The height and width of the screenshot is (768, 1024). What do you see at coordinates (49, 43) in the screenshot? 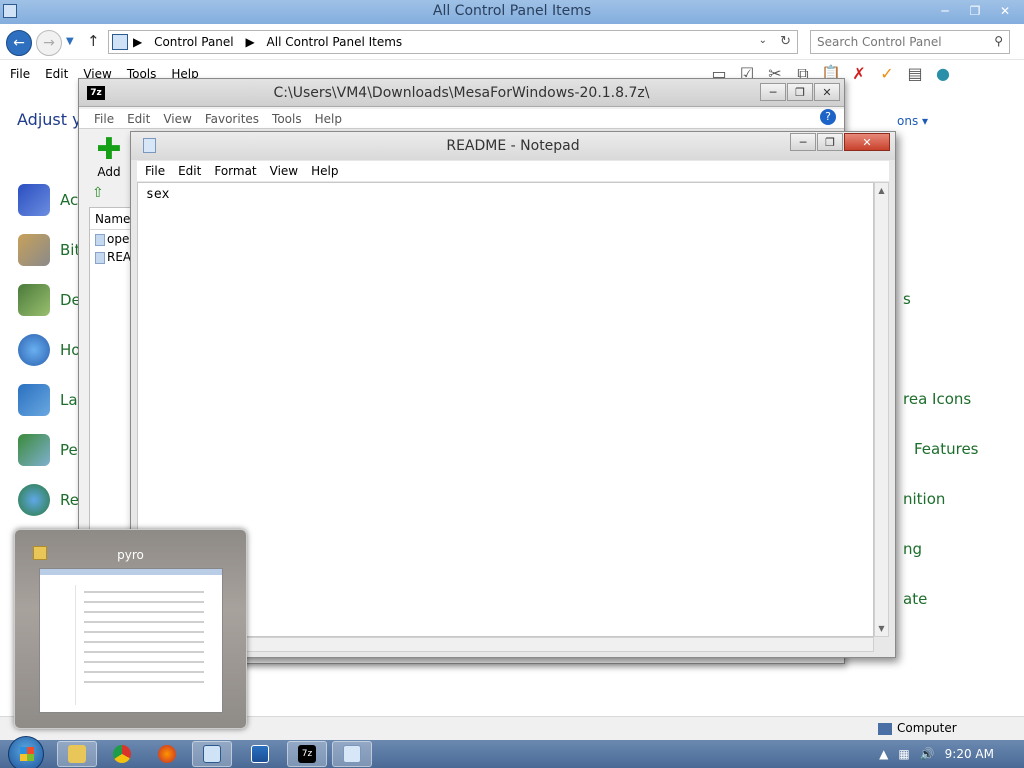
I see `forward-button: →` at bounding box center [49, 43].